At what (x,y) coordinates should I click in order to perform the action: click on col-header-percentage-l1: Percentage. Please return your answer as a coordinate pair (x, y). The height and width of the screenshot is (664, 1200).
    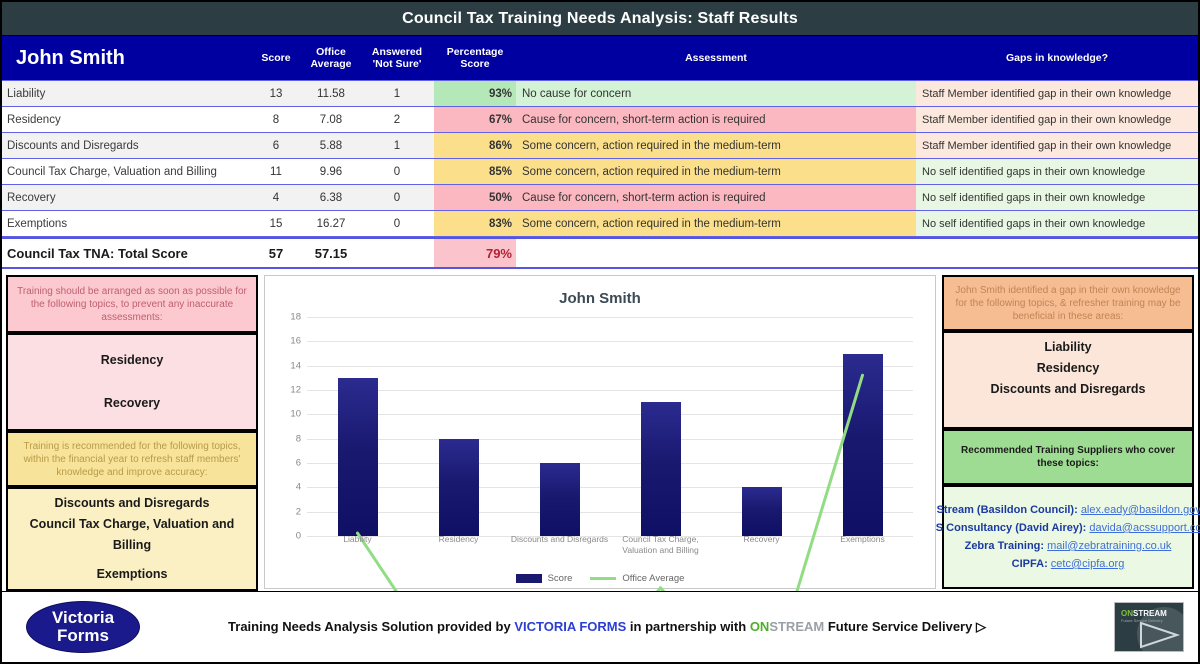
    Looking at the image, I should click on (475, 52).